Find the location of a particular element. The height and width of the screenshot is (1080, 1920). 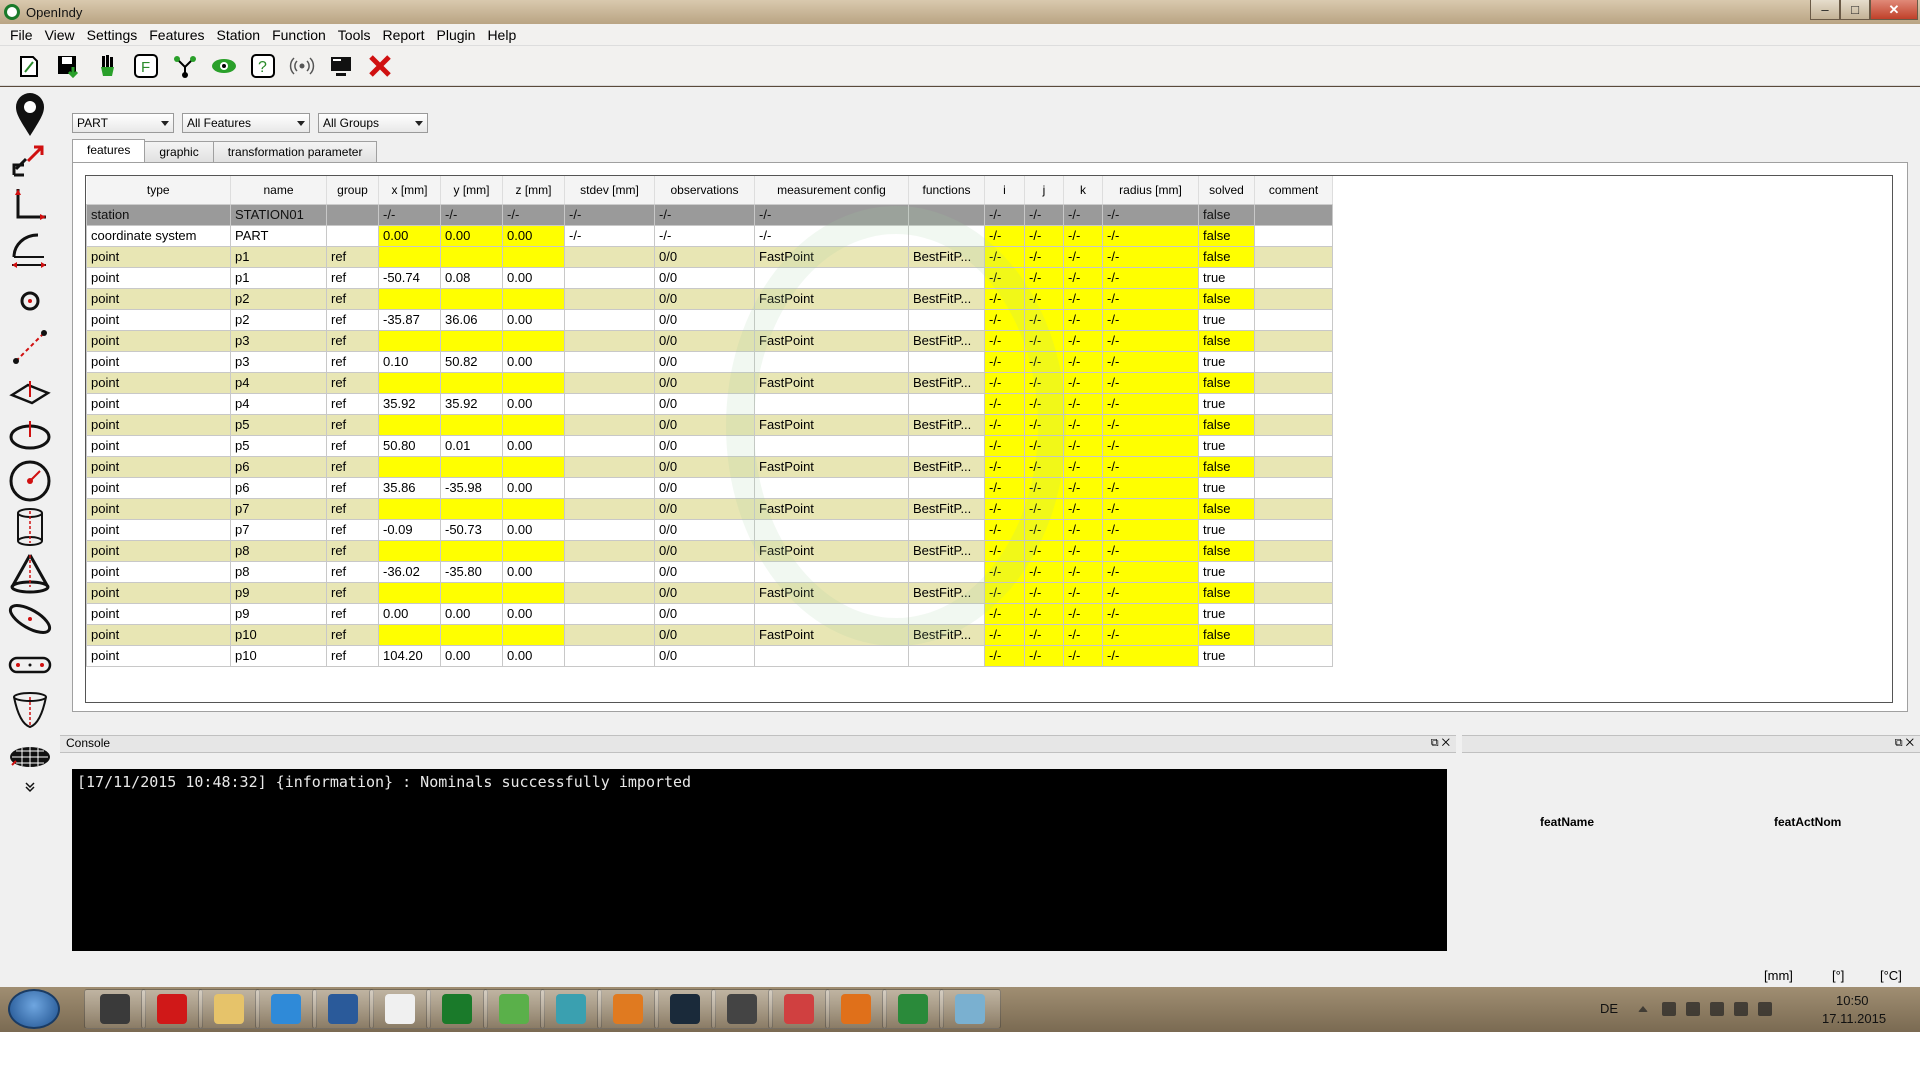

table-cell: 0.08 is located at coordinates (471, 277).